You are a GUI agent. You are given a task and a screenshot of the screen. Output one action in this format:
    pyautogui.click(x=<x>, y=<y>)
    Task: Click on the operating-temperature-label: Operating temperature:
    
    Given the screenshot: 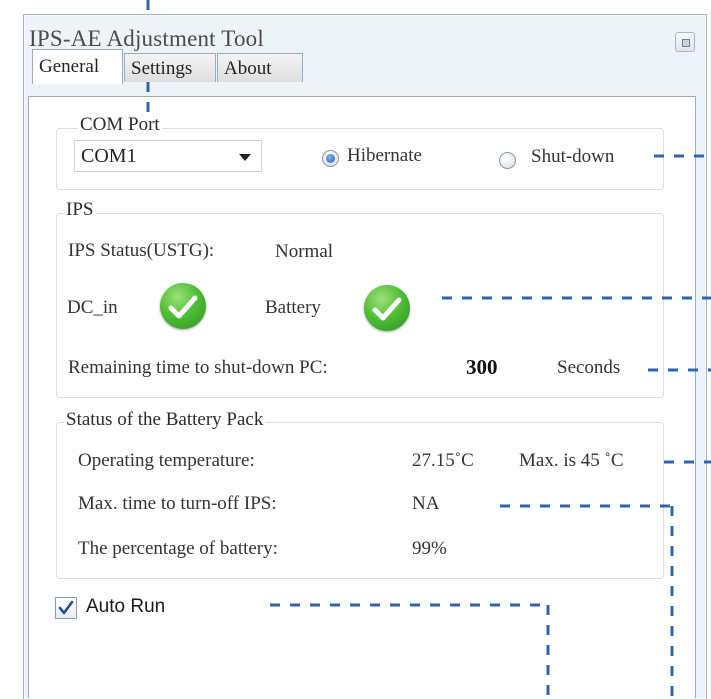 What is the action you would take?
    pyautogui.click(x=166, y=460)
    